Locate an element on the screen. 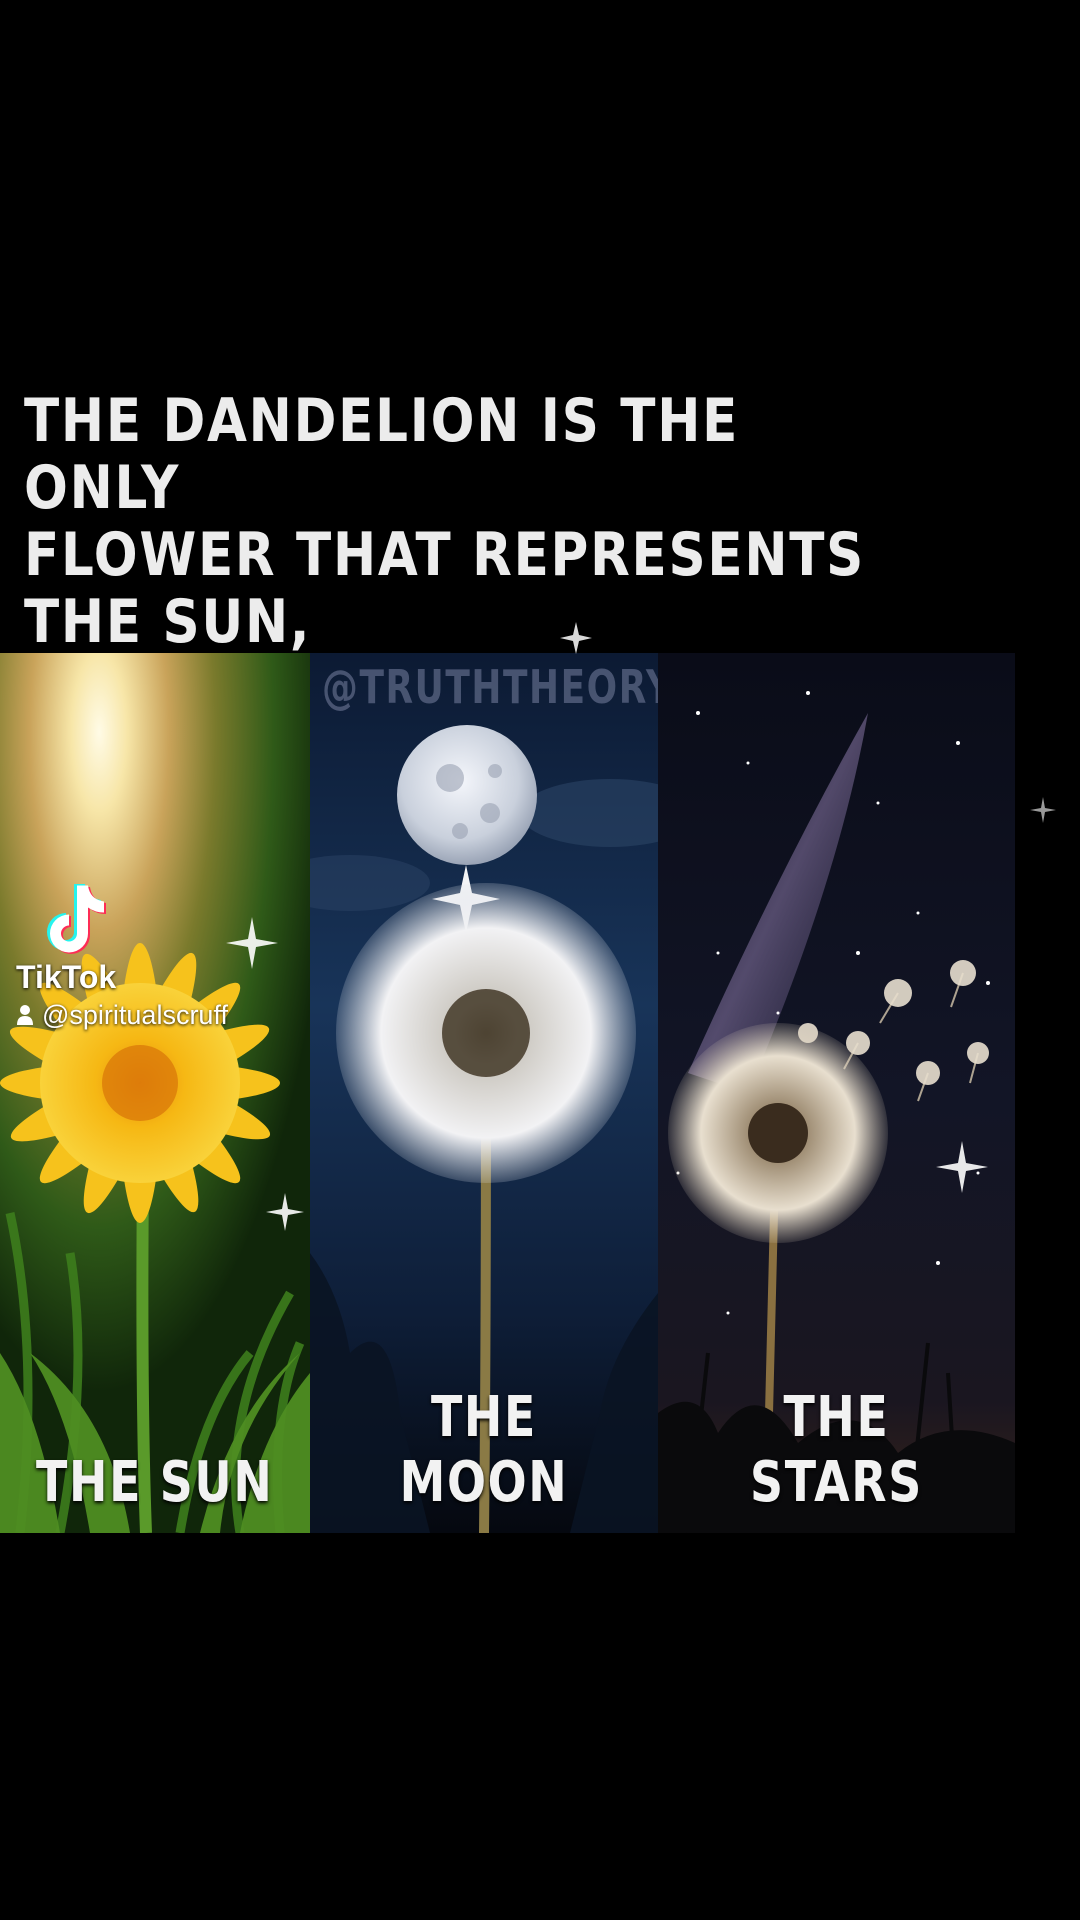 The width and height of the screenshot is (1080, 1920). sun-panel: THE SUN is located at coordinates (155, 1093).